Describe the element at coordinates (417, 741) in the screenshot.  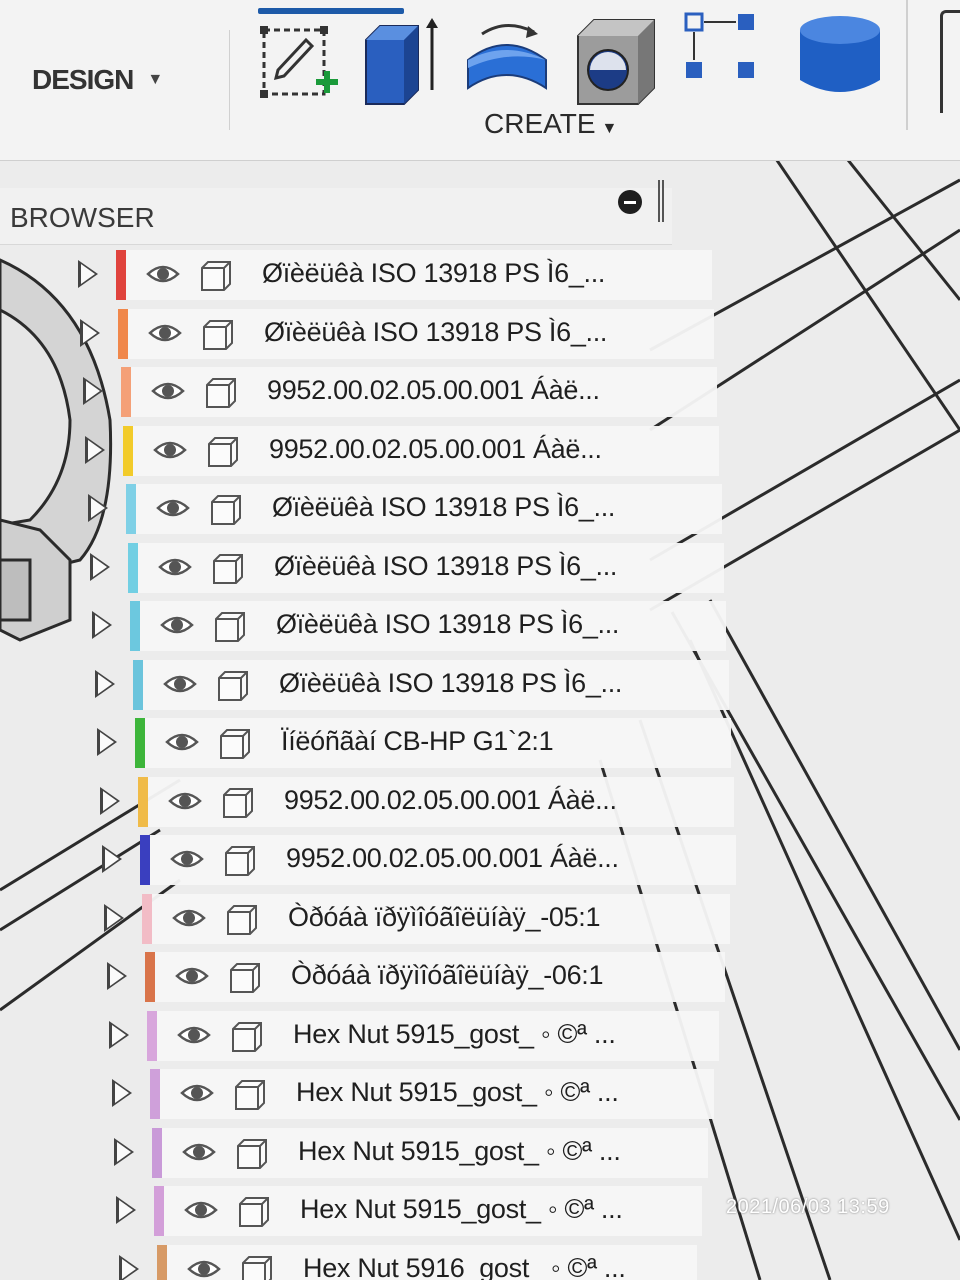
I see `browser-row-label: Ïíëóñãàí CB-HP G1`2:1` at that location.